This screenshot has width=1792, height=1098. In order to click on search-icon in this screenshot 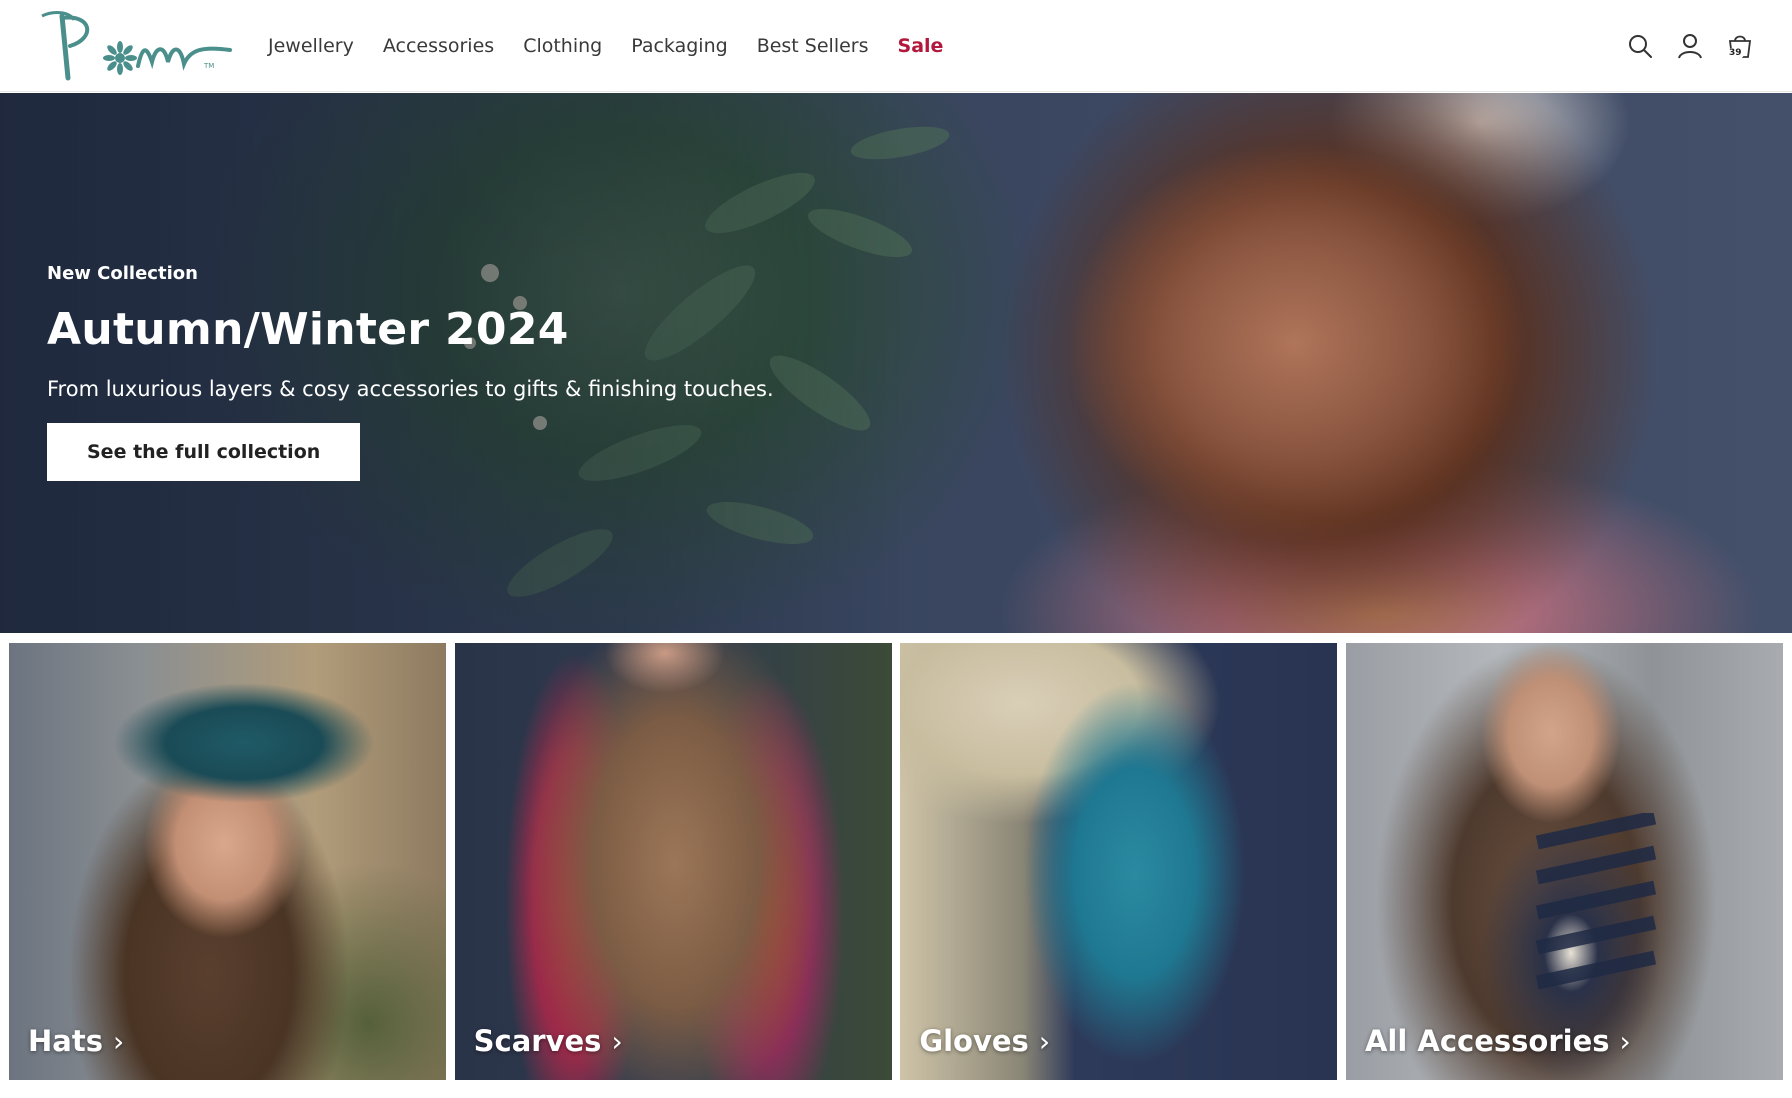, I will do `click(1640, 46)`.